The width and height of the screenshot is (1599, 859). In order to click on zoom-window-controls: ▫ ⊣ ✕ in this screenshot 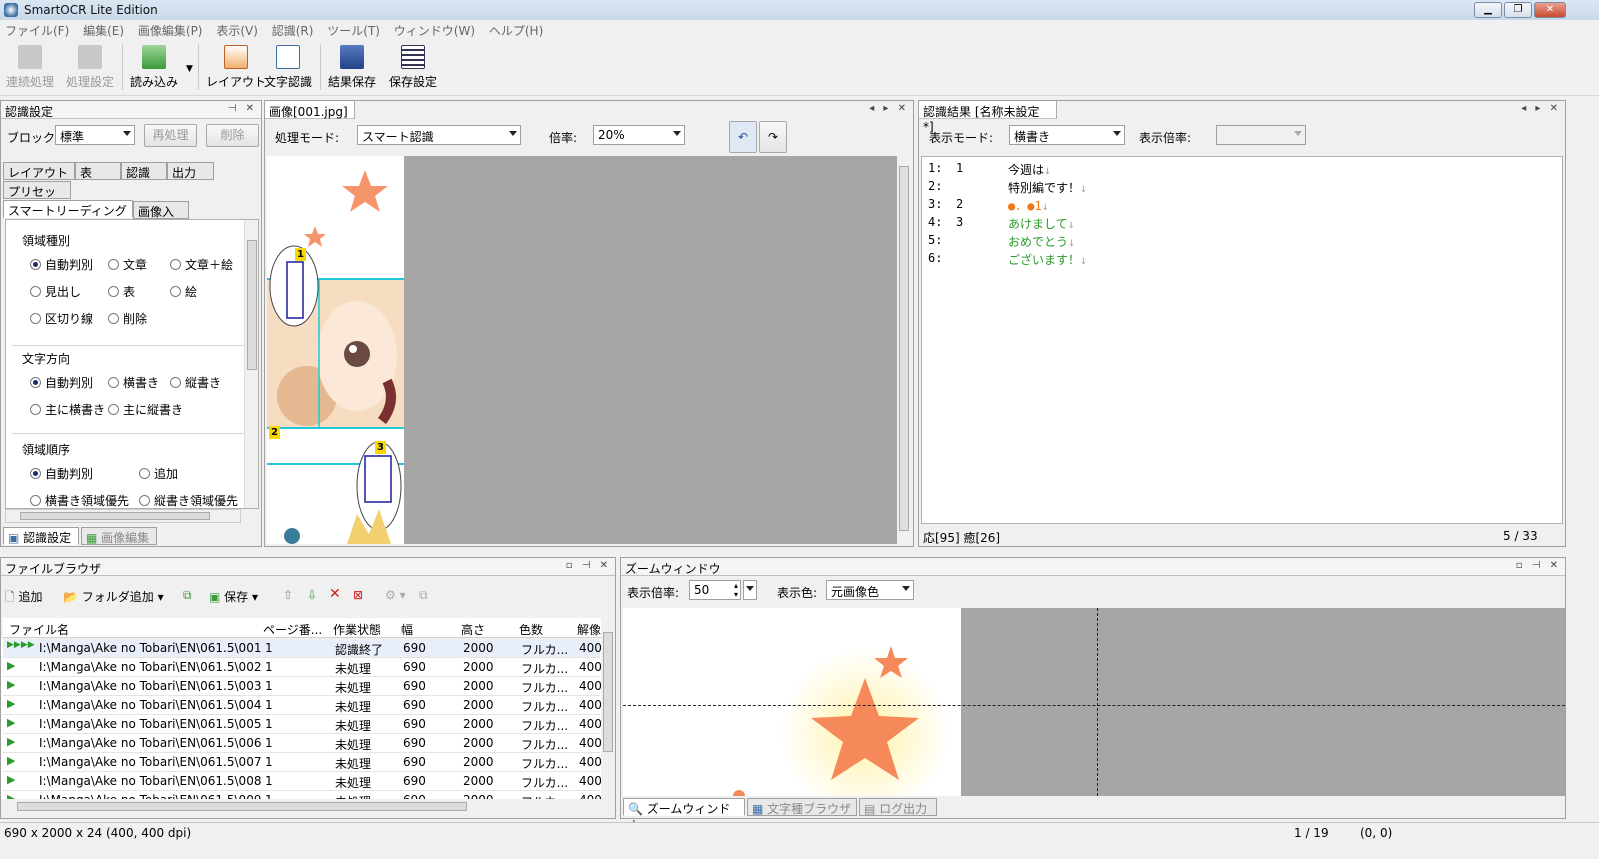, I will do `click(1538, 565)`.